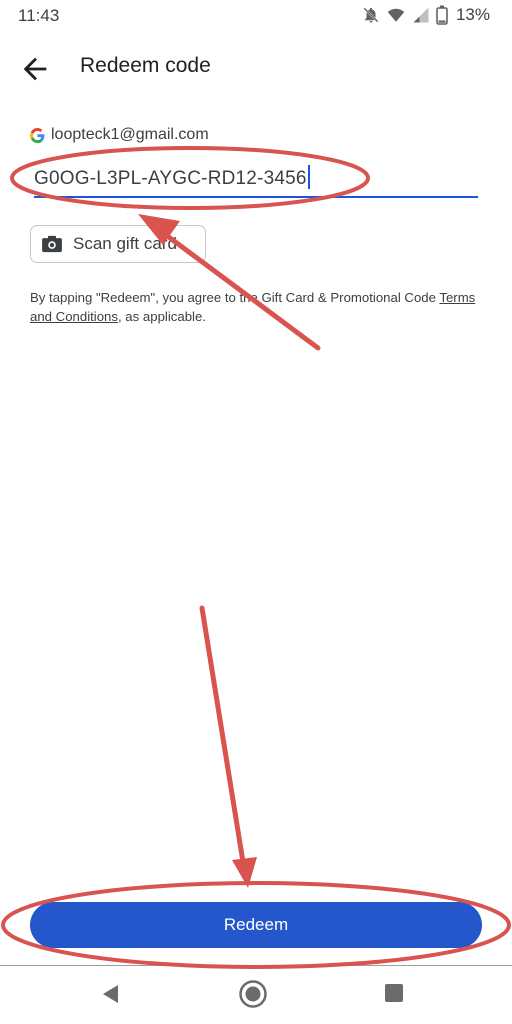 Image resolution: width=512 pixels, height=1024 pixels. I want to click on status-icons: 13%, so click(426, 15).